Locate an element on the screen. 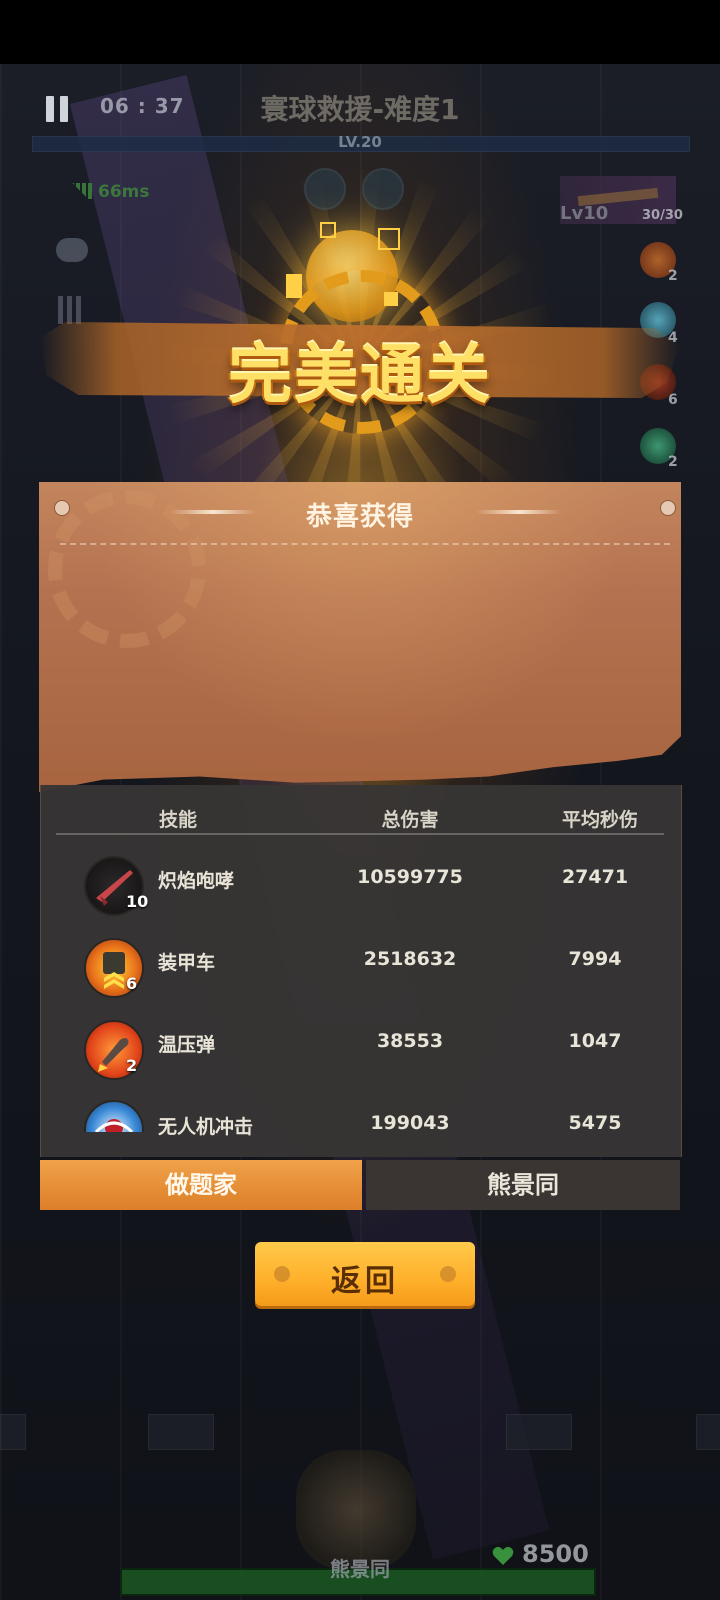 The height and width of the screenshot is (1600, 720). column-header-total-damage: 总伤害 is located at coordinates (410, 820).